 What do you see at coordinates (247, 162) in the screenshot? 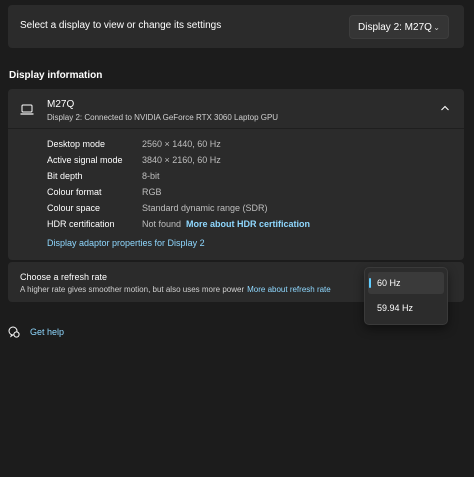
I see `info-row: Active signal mode 3840 × 2160, 60 Hz` at bounding box center [247, 162].